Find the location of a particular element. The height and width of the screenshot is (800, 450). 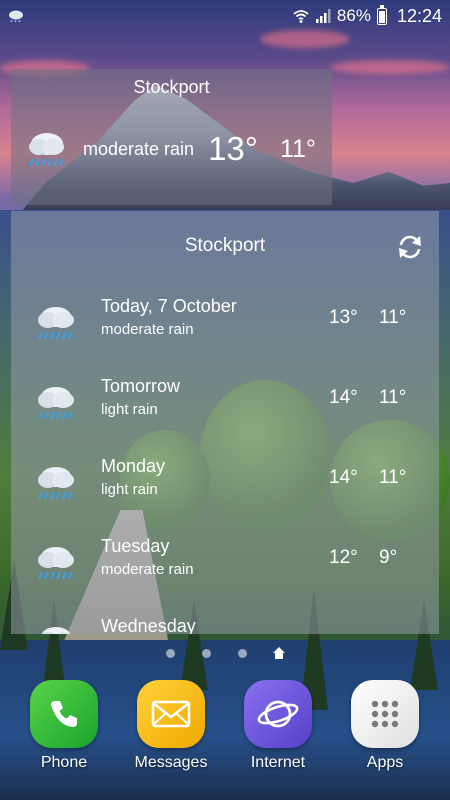

widget-condition: moderate rain is located at coordinates (139, 148).